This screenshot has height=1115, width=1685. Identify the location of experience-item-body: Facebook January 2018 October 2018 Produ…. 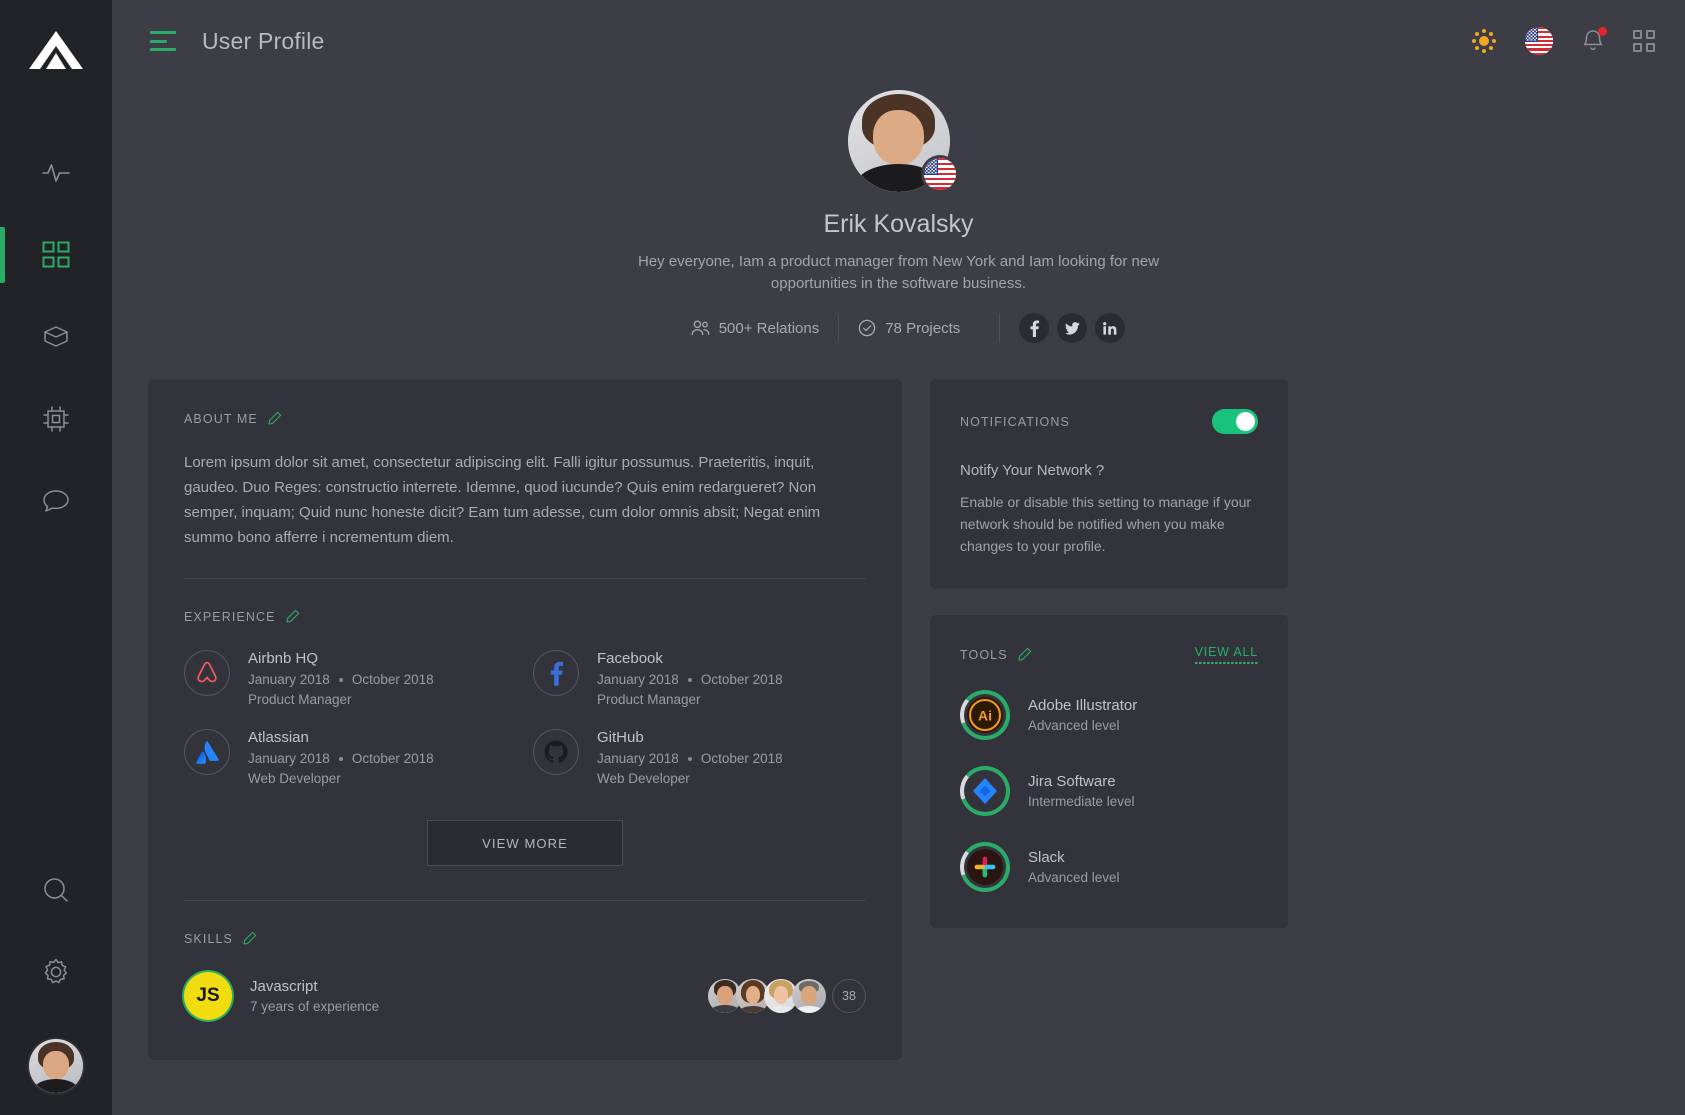
(690, 678).